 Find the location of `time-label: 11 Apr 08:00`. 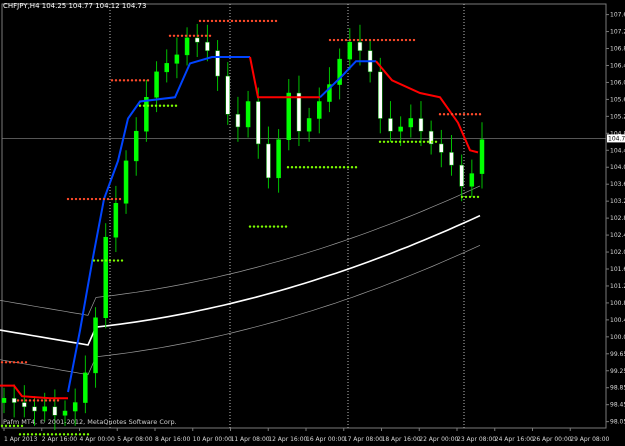

time-label: 11 Apr 08:00 is located at coordinates (250, 439).